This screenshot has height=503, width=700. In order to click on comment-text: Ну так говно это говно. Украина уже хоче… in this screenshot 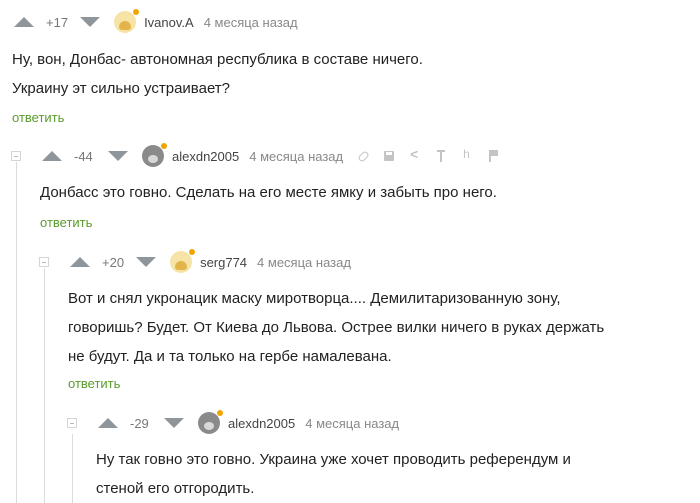, I will do `click(333, 474)`.